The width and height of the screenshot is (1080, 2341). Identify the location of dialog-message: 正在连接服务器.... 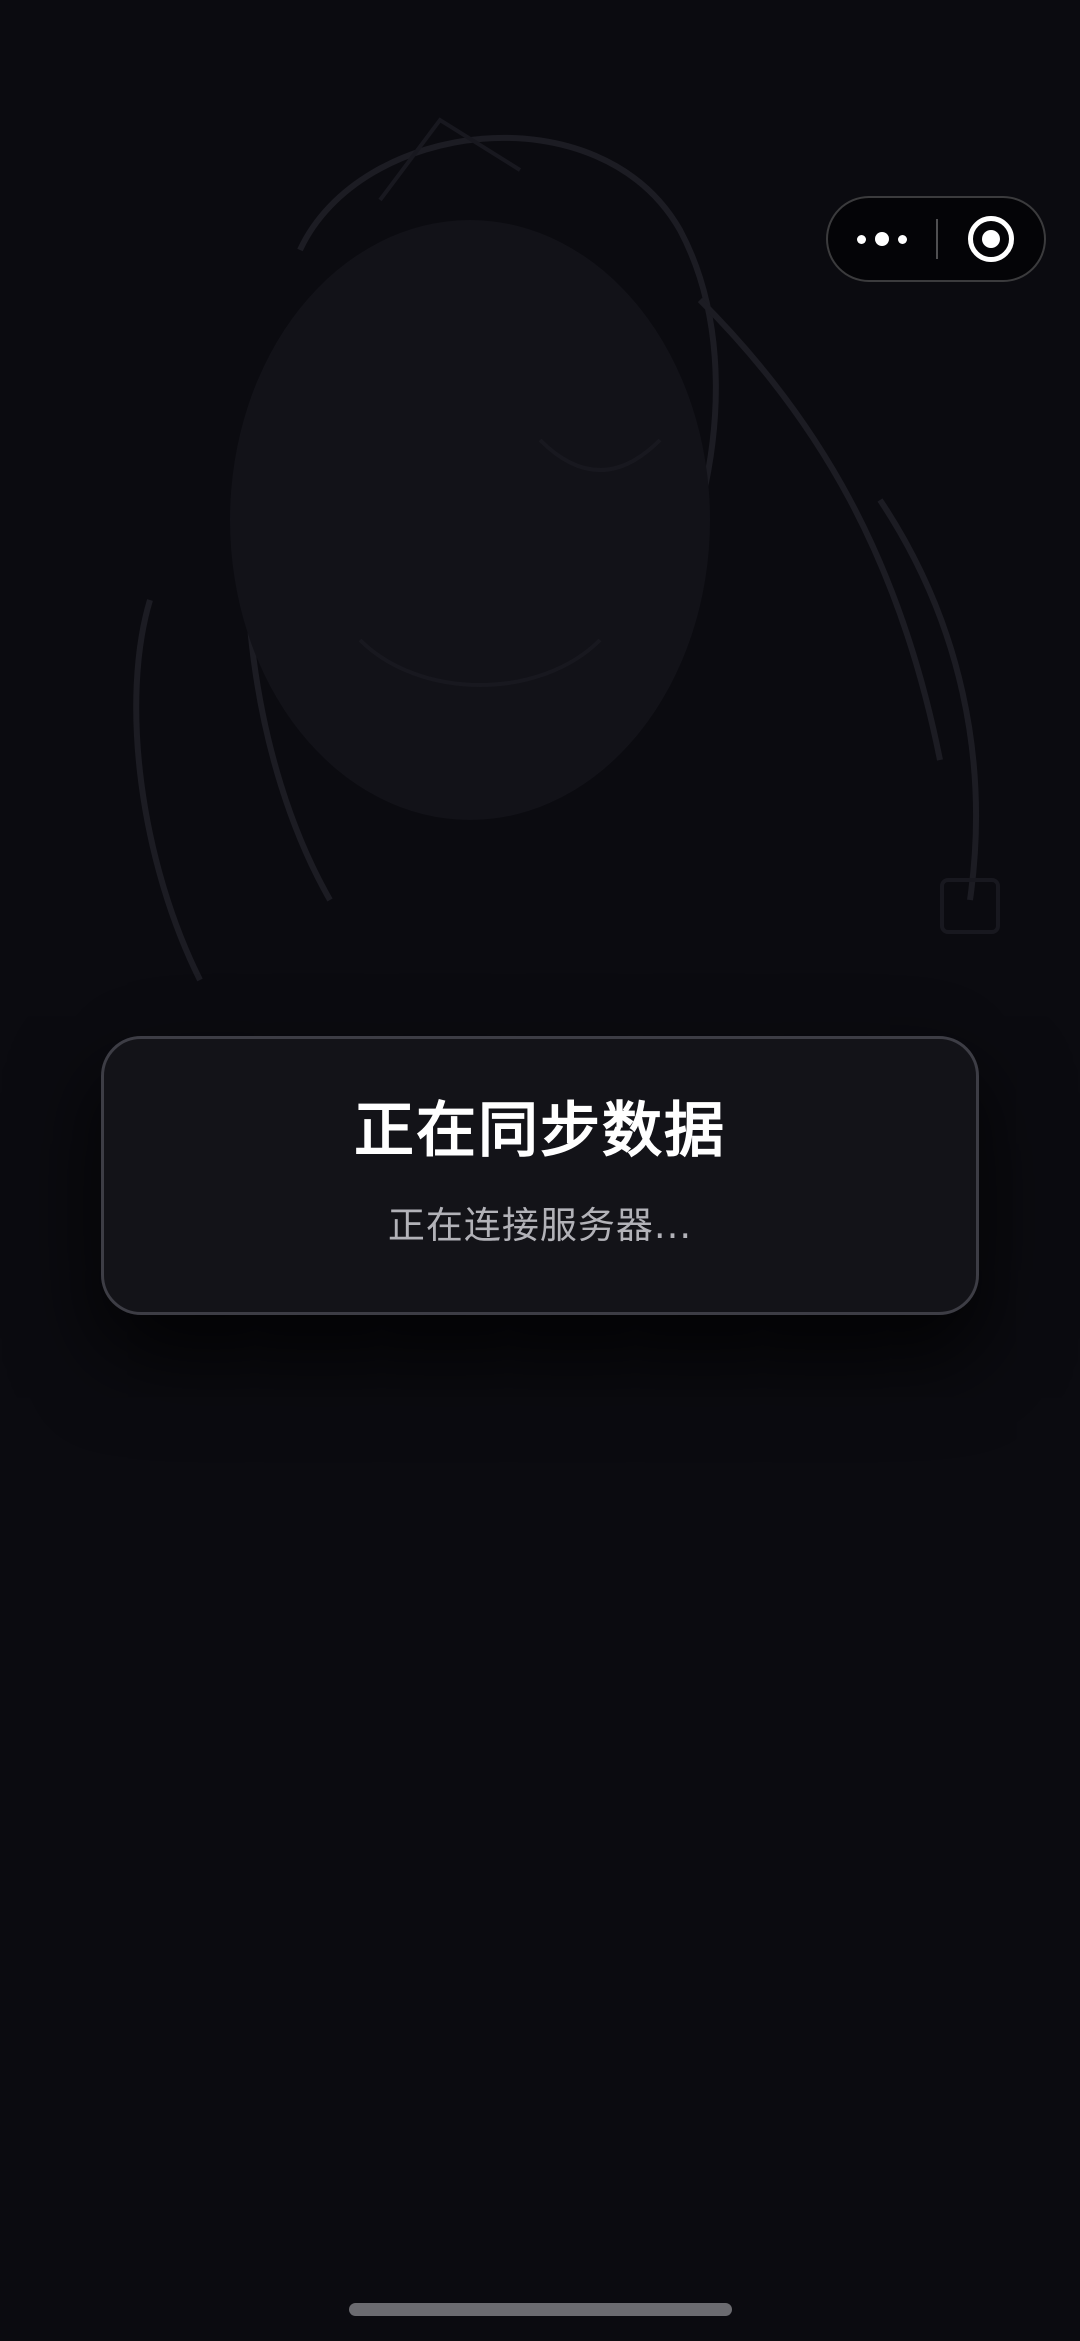
(540, 1225).